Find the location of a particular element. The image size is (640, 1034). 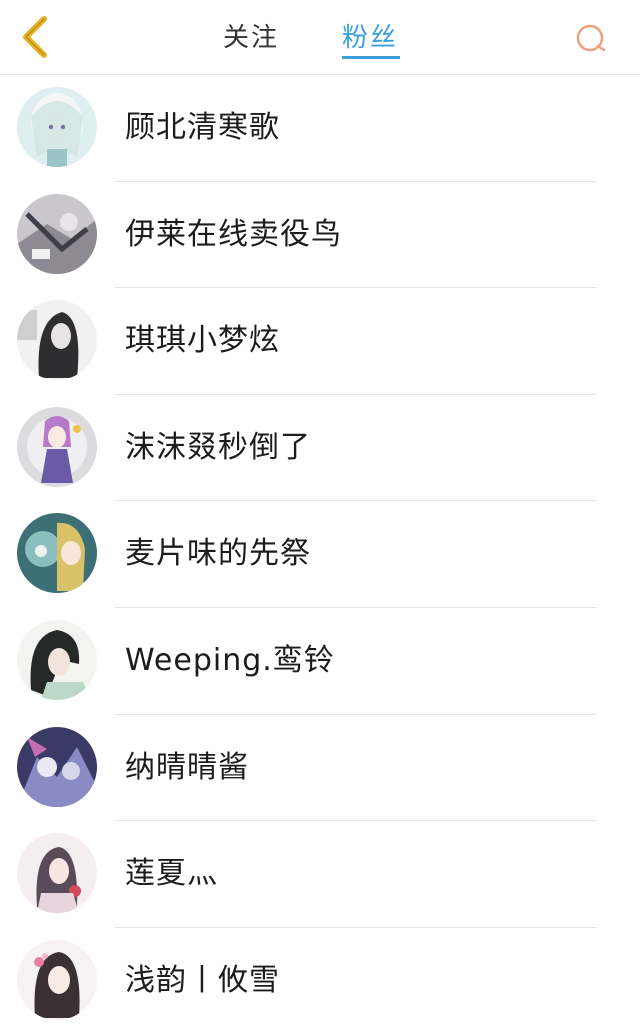

fan-name: 伊莱在线卖役鸟 is located at coordinates (233, 234).